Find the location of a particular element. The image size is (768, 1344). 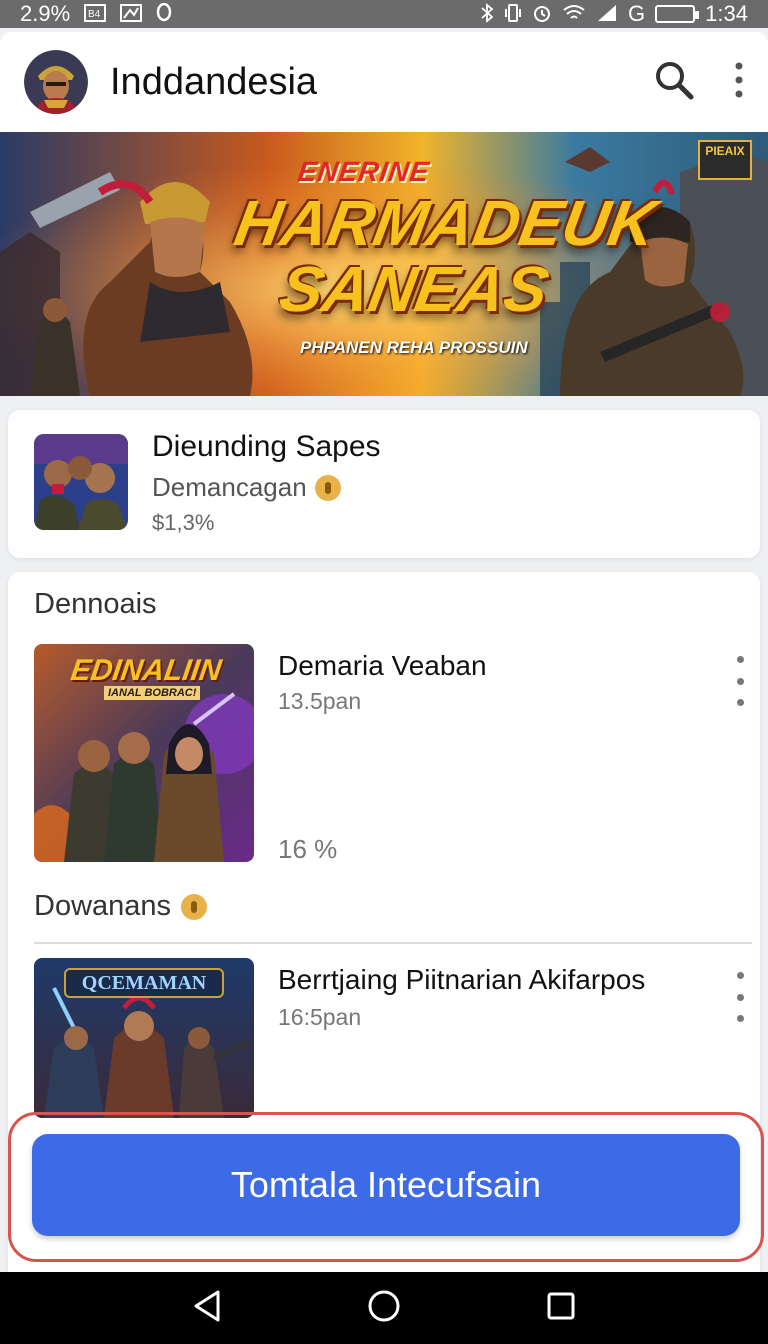

section-title-dowanans: Dowanans is located at coordinates (121, 906).